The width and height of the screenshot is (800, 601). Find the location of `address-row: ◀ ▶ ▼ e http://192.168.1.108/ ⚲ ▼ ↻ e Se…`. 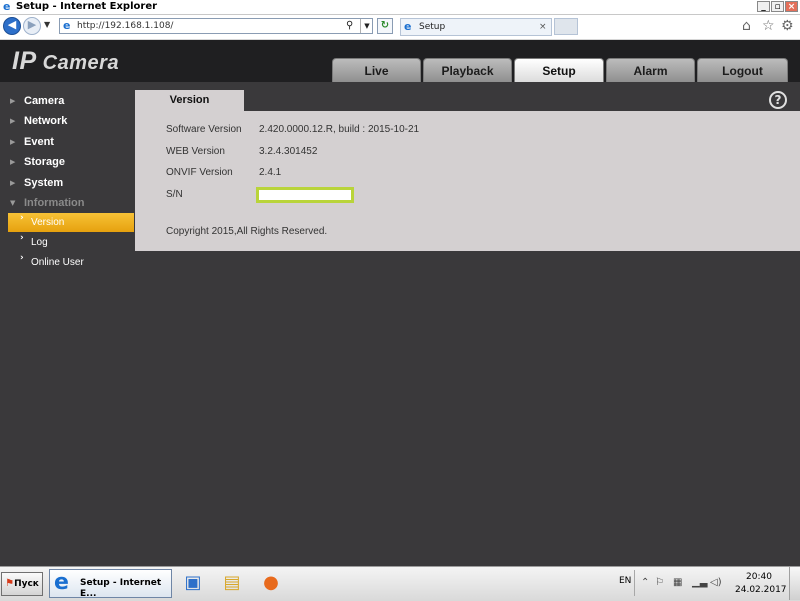

address-row: ◀ ▶ ▼ e http://192.168.1.108/ ⚲ ▼ ↻ e Se… is located at coordinates (400, 27).